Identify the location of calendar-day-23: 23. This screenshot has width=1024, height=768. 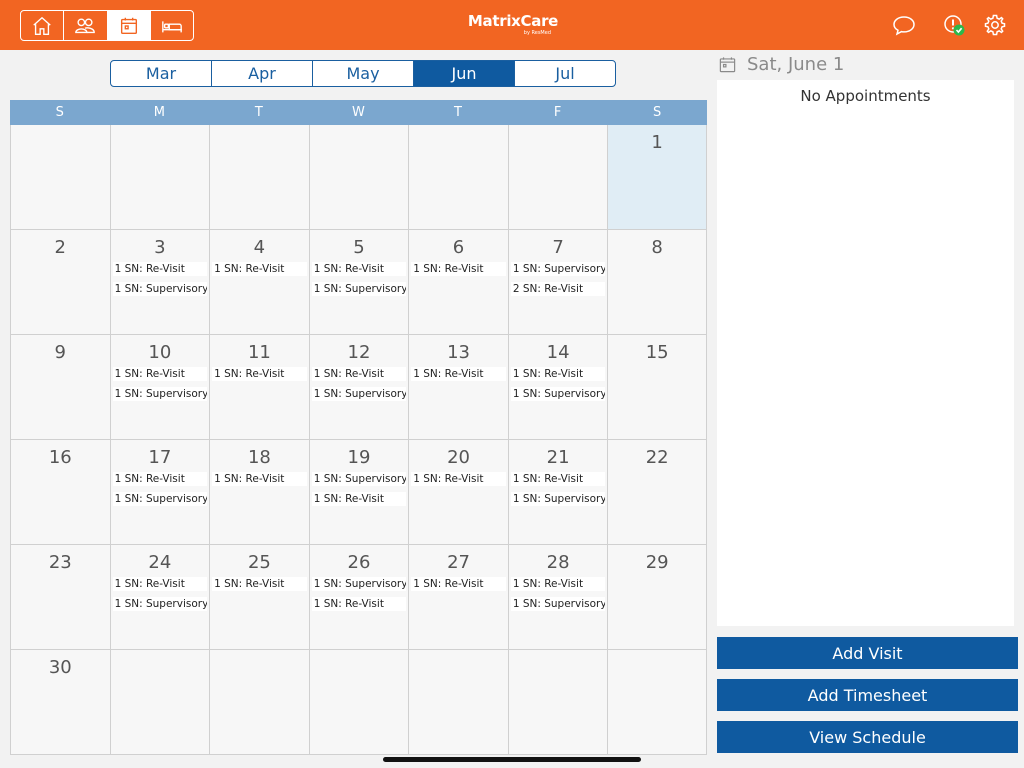
(60, 597).